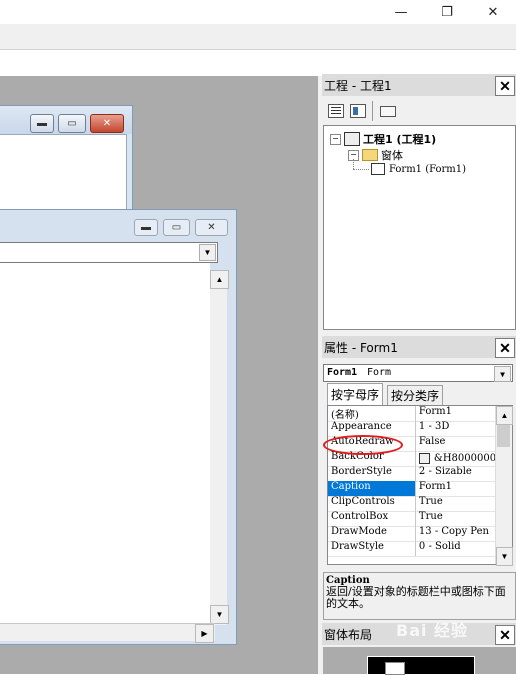 This screenshot has height=675, width=516. I want to click on properties-panel-close-button: ✕, so click(505, 348).